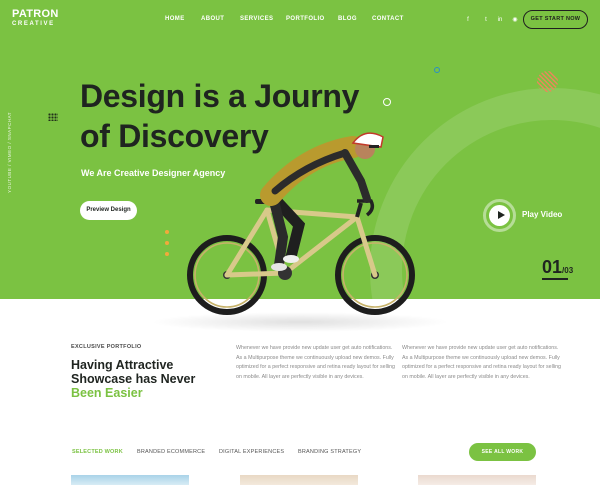 This screenshot has height=485, width=600. Describe the element at coordinates (555, 19) in the screenshot. I see `get-start-now-button: GET START NOW` at that location.